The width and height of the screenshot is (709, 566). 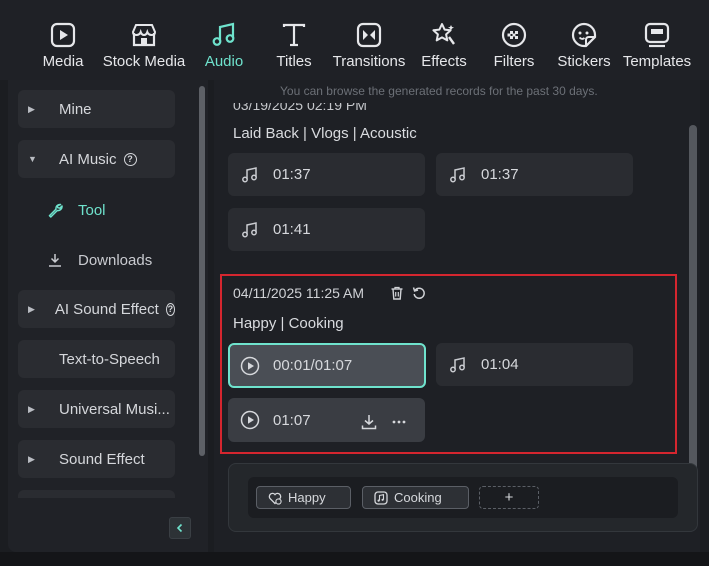 I want to click on filters-icon, so click(x=514, y=35).